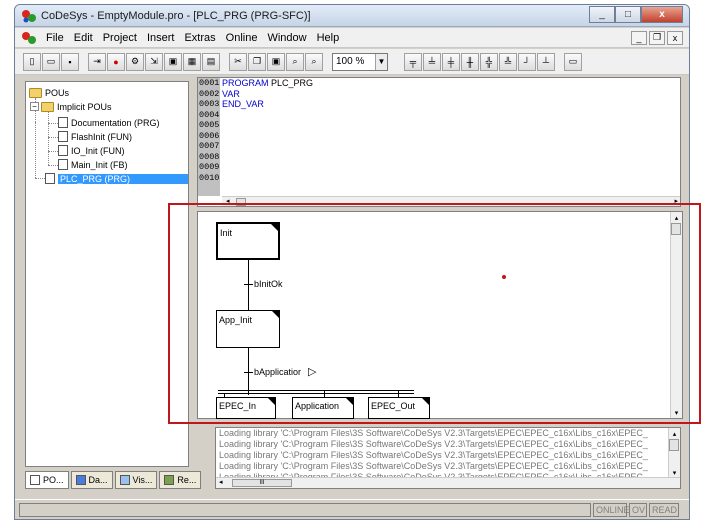 This screenshot has width=710, height=530. Describe the element at coordinates (638, 510) in the screenshot. I see `status-overwrite: OV` at that location.